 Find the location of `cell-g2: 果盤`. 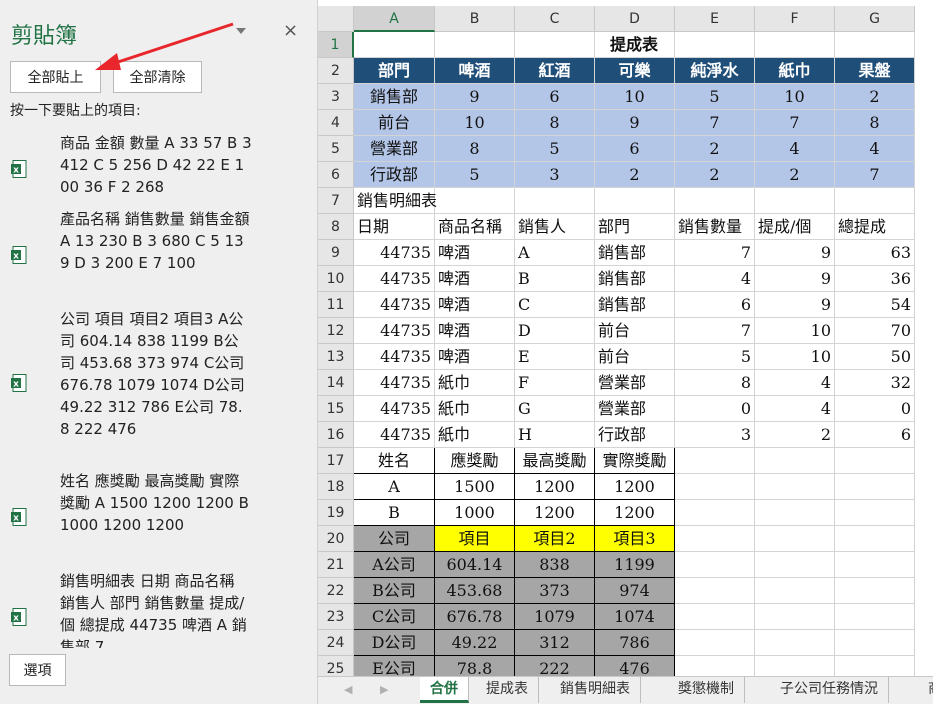

cell-g2: 果盤 is located at coordinates (875, 71).